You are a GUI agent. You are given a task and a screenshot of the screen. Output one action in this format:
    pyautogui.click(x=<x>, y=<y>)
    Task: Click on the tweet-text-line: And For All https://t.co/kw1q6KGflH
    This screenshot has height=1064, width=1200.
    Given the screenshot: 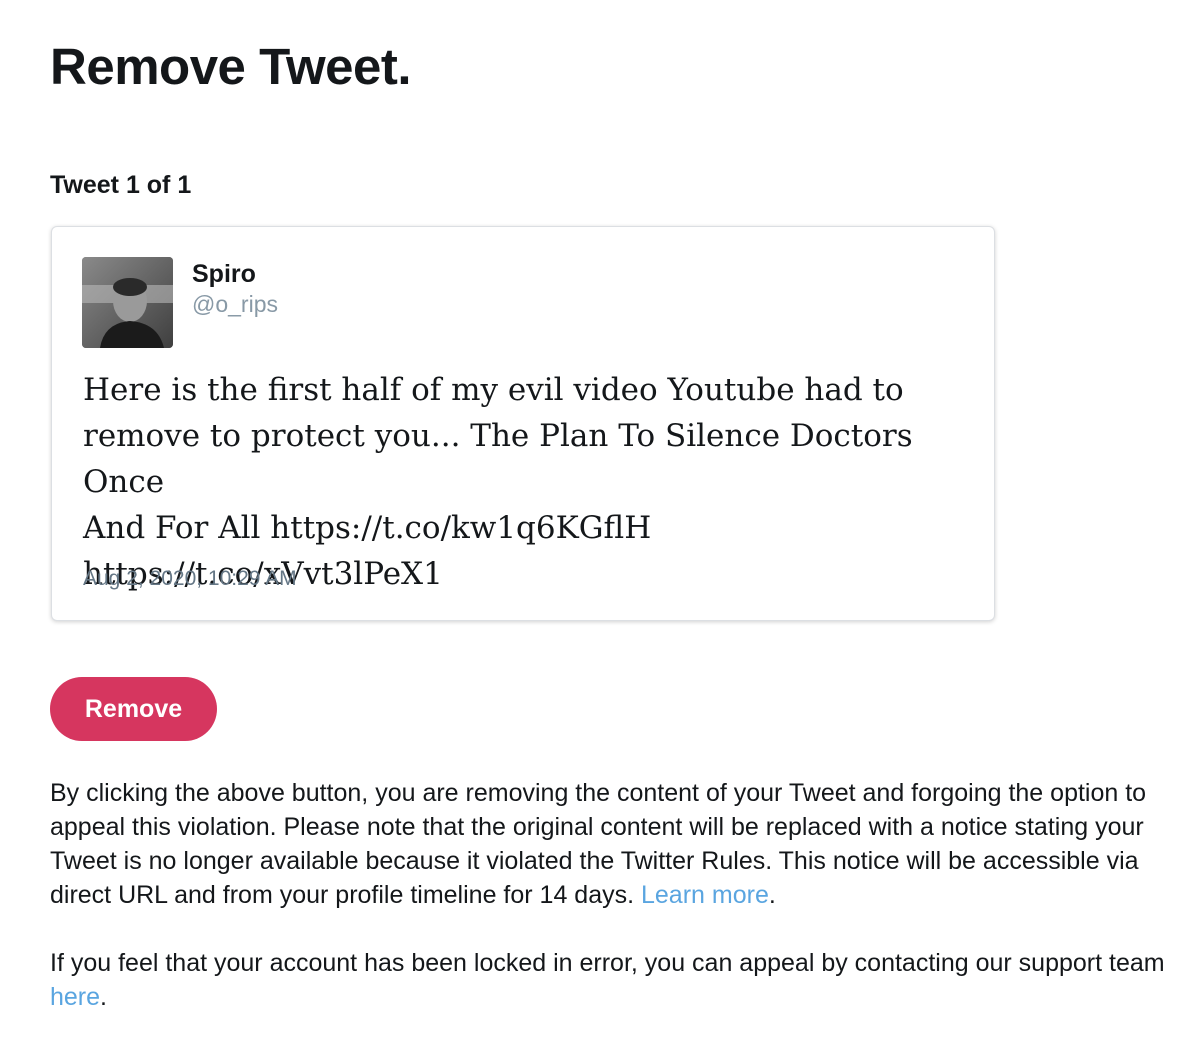 What is the action you would take?
    pyautogui.click(x=367, y=528)
    